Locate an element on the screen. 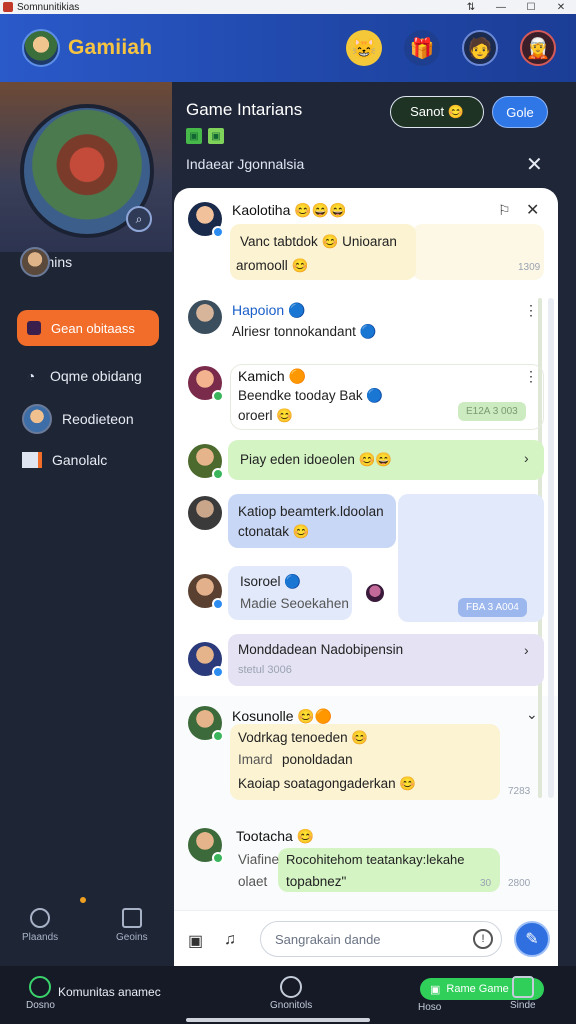 This screenshot has width=576, height=1024. sidebar-footer-coins: Geoins is located at coordinates (132, 925).